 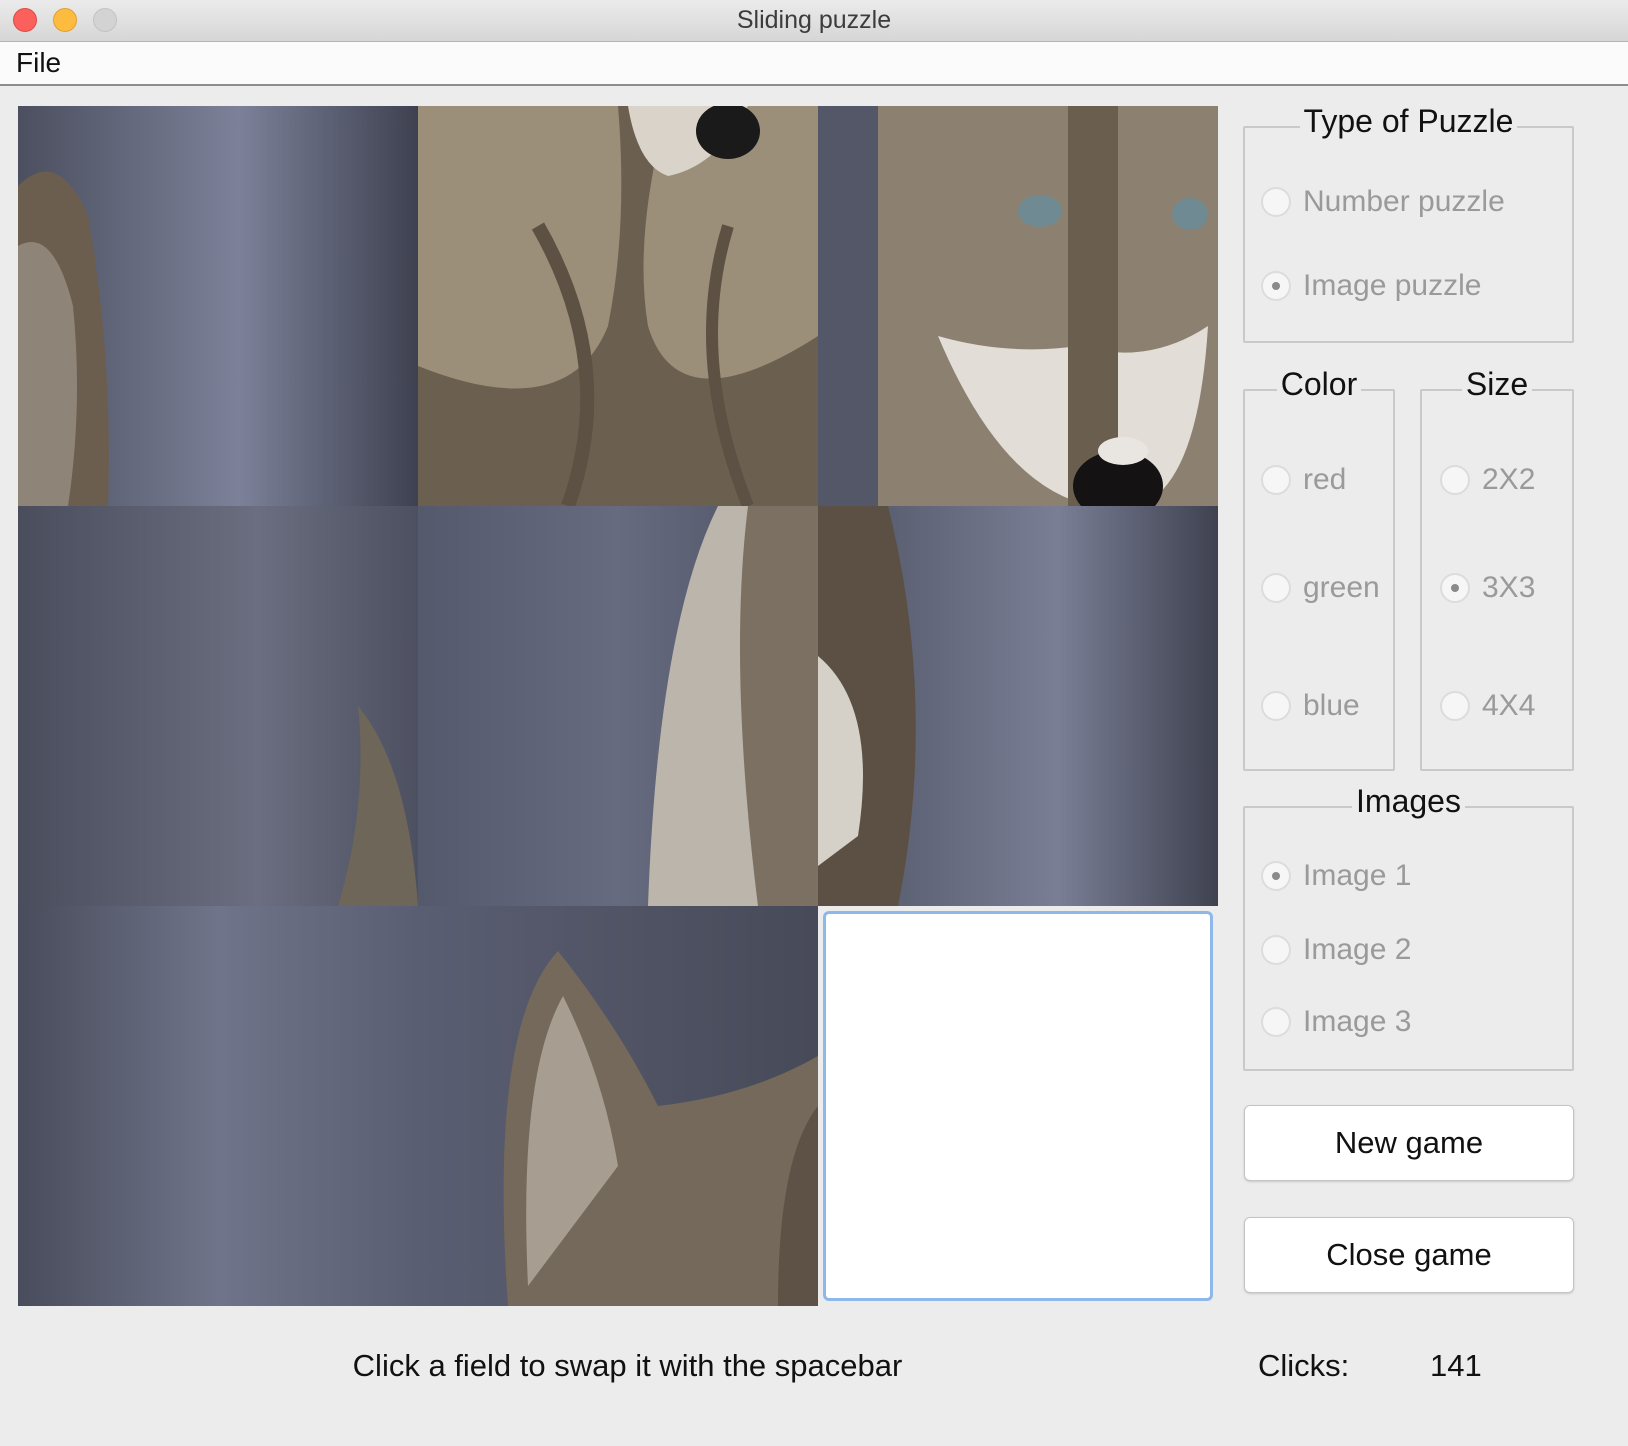 What do you see at coordinates (1357, 1021) in the screenshot?
I see `image-3-label: Image 3` at bounding box center [1357, 1021].